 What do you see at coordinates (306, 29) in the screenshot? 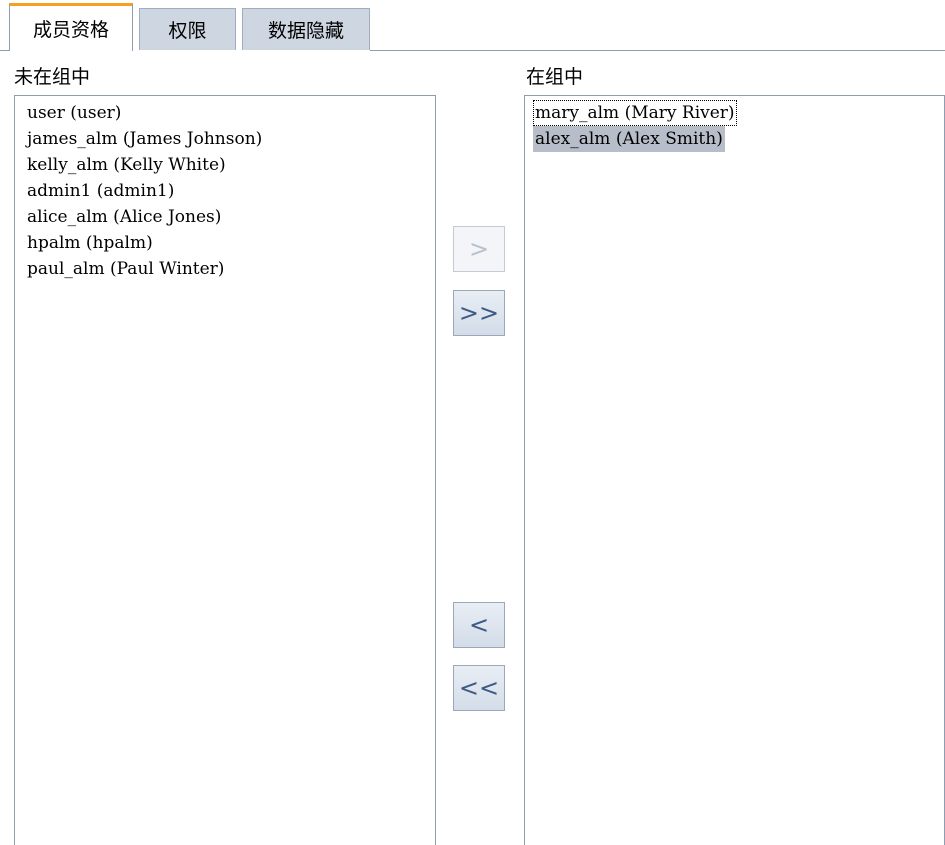
I see `tab-data-hiding: 数据隐藏` at bounding box center [306, 29].